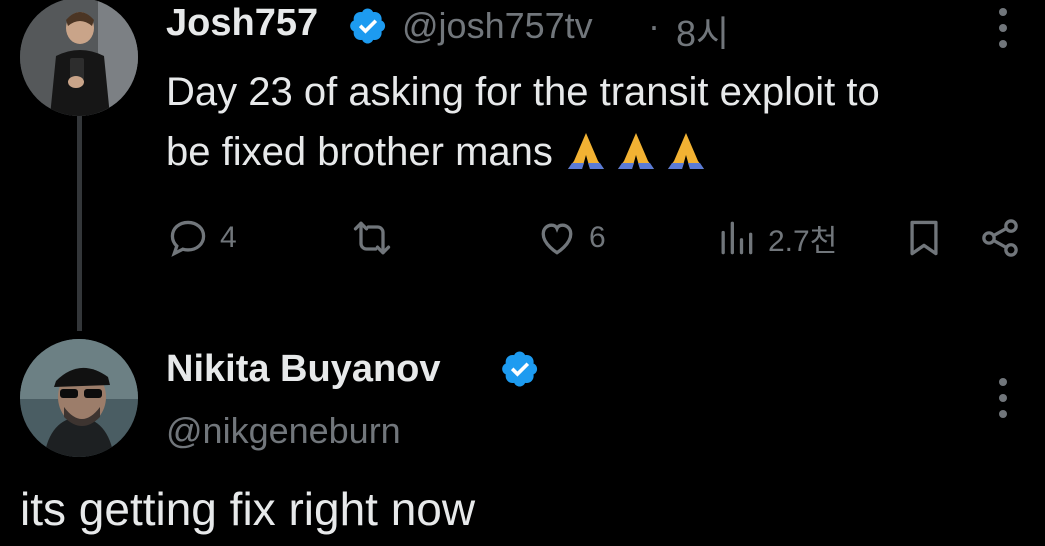 Image resolution: width=1045 pixels, height=546 pixels. What do you see at coordinates (557, 239) in the screenshot?
I see `like-icon` at bounding box center [557, 239].